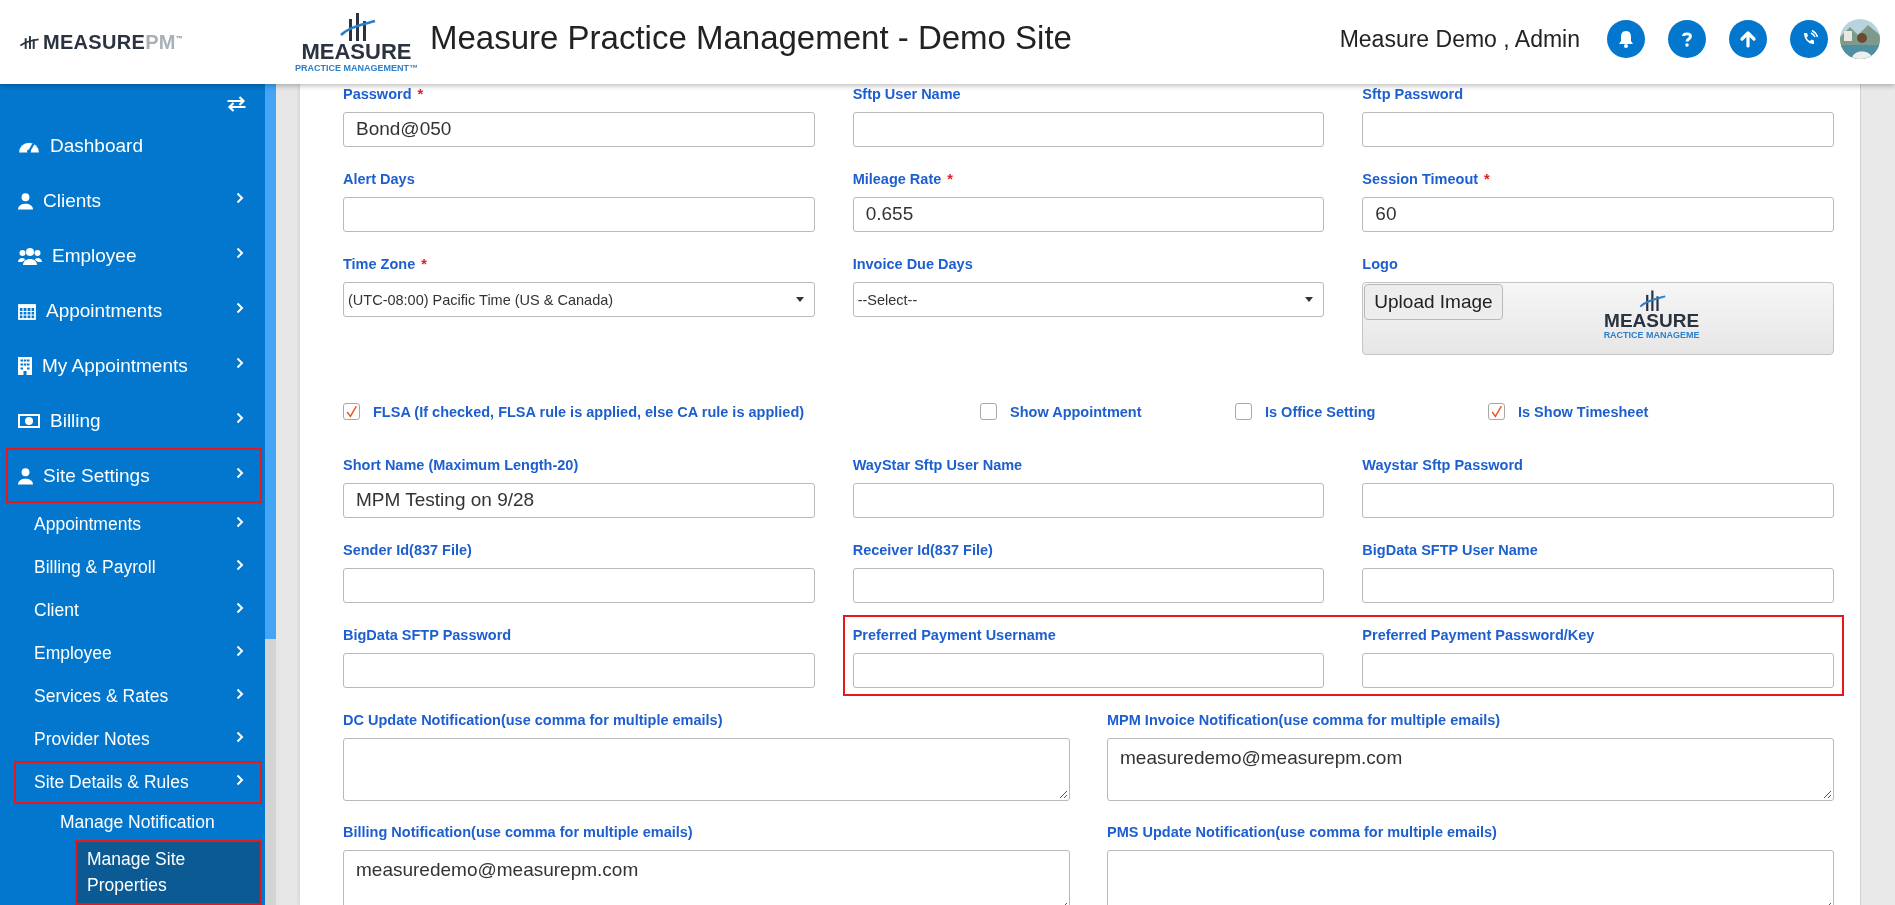 The width and height of the screenshot is (1895, 905). I want to click on field-label: Waystar Sftp Password, so click(1443, 466).